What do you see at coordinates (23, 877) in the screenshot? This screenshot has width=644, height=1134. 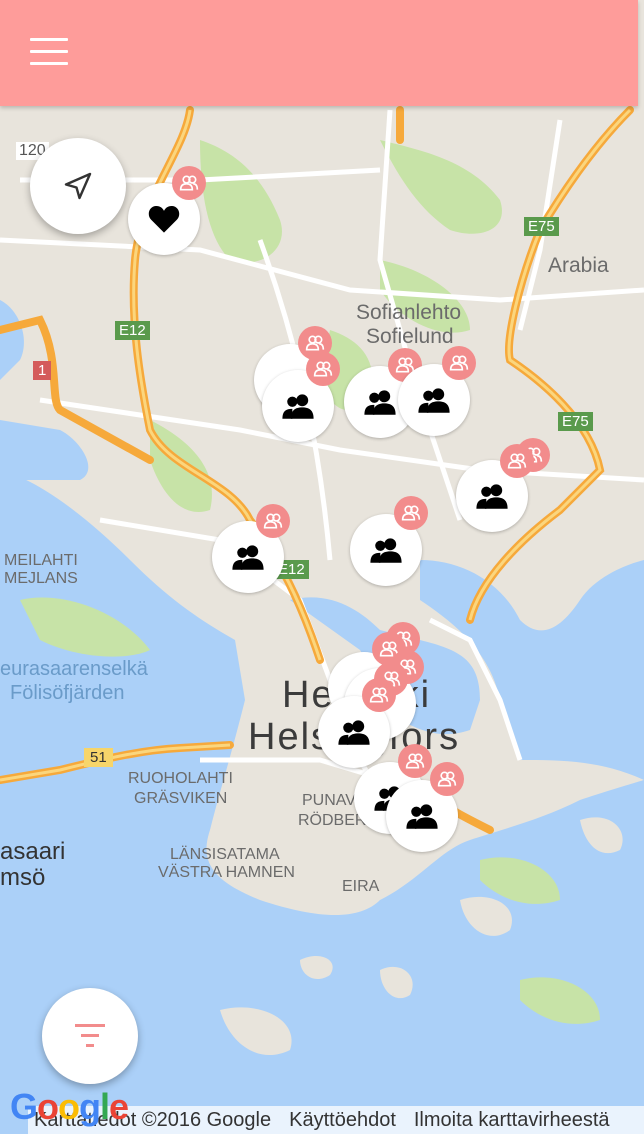 I see `label-drumso: msö` at bounding box center [23, 877].